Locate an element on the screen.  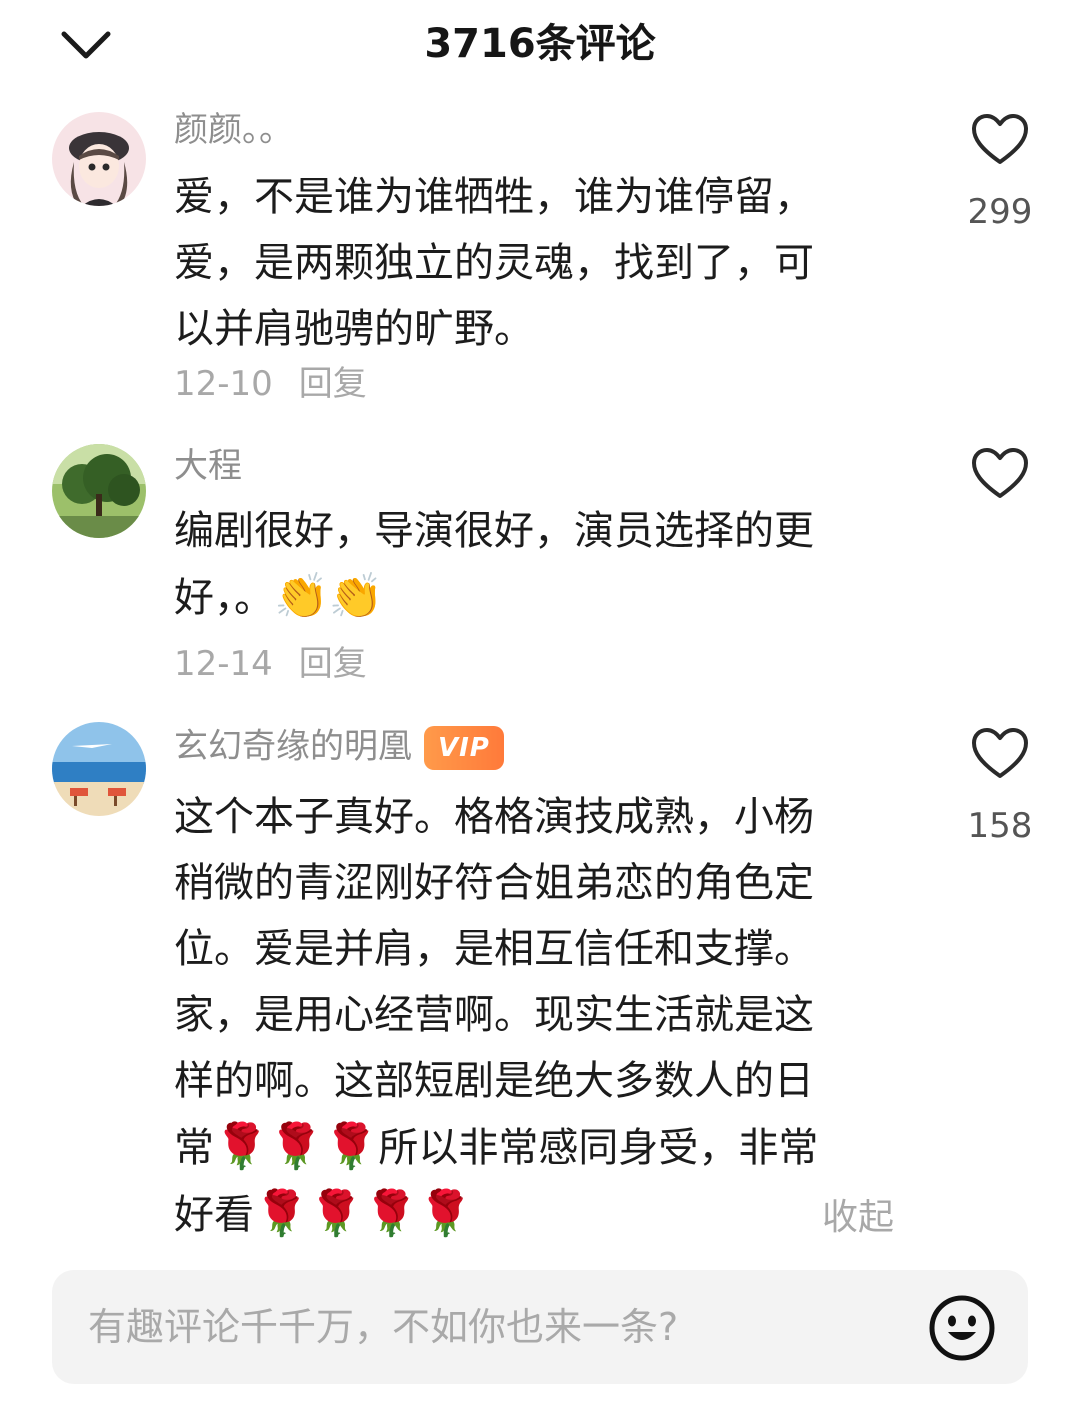
avatar-girl-illustration is located at coordinates (99, 159).